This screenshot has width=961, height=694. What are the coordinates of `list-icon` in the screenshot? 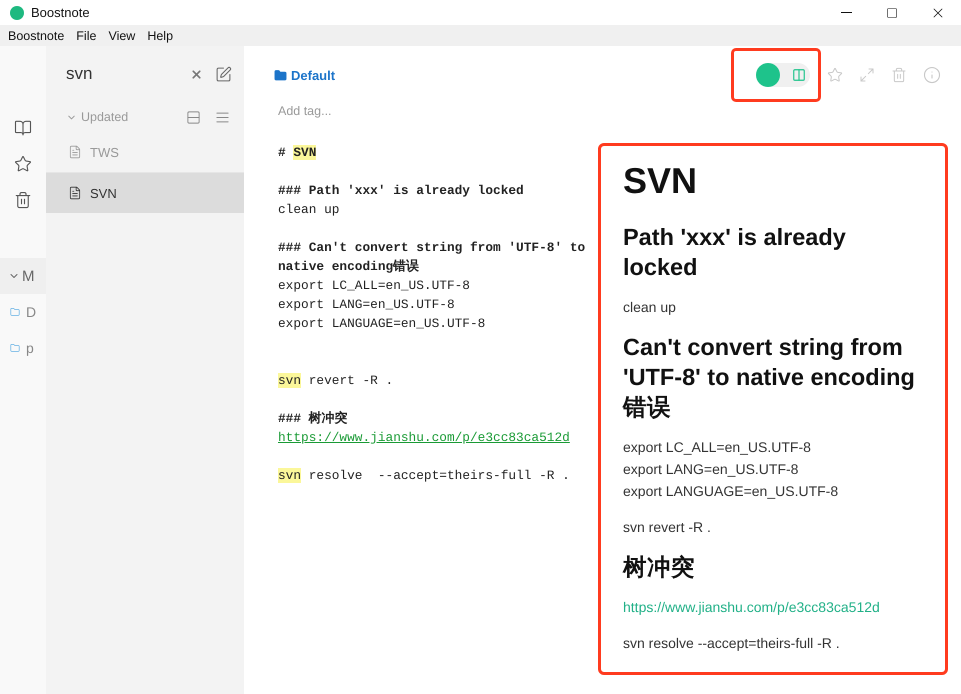 It's located at (222, 117).